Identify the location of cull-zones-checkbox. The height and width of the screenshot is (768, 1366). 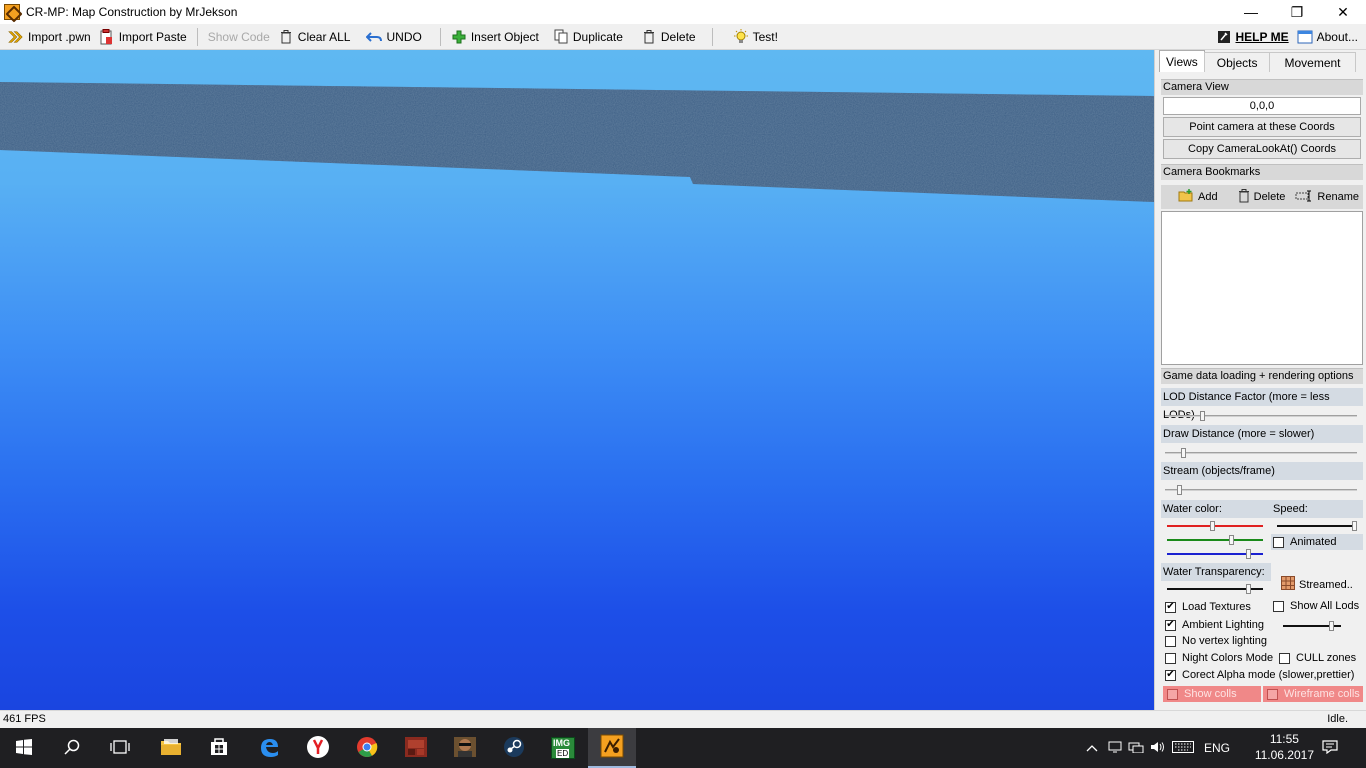
(1284, 658).